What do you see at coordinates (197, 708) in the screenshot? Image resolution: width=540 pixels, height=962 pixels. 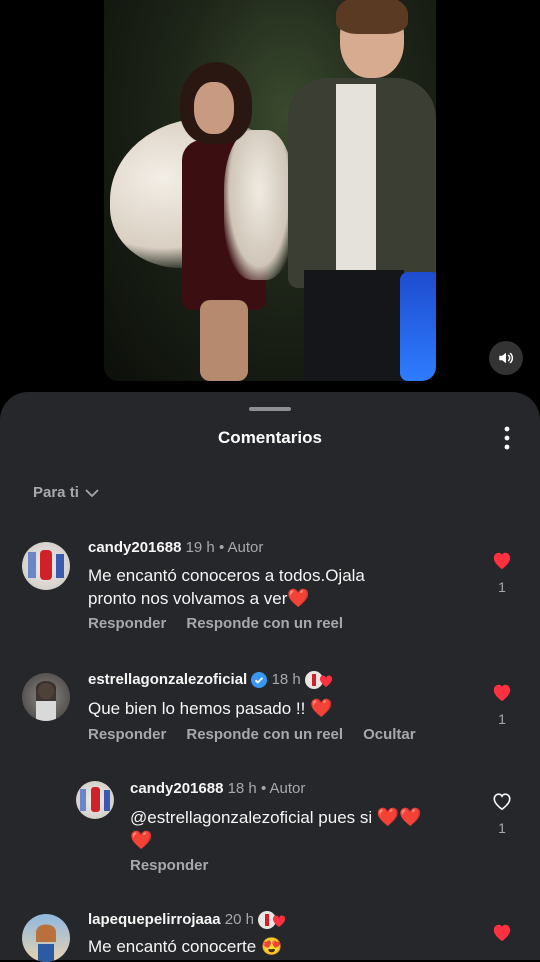 I see `comment-text-line: Que bien lo hemos pasado !!` at bounding box center [197, 708].